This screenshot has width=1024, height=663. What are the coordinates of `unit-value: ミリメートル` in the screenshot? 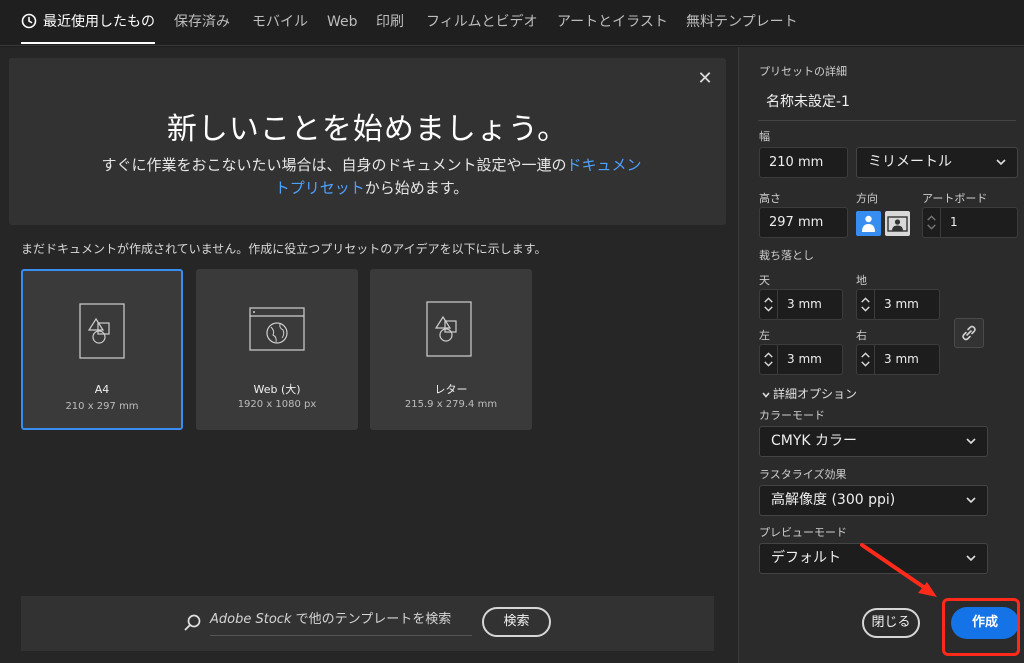 It's located at (910, 162).